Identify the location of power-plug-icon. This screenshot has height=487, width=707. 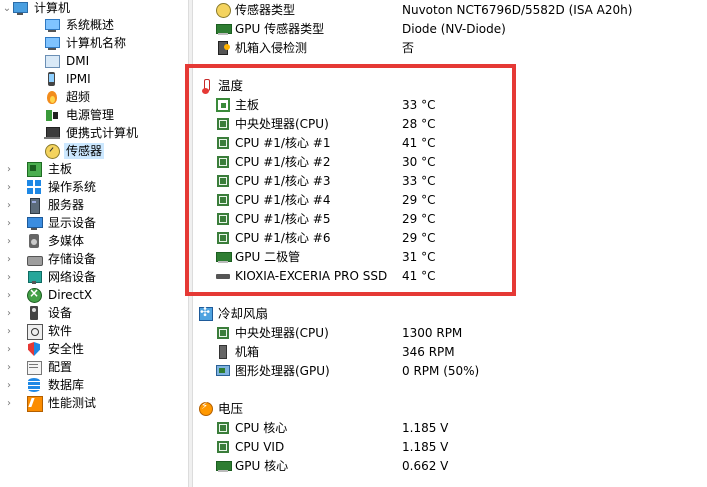
(52, 115).